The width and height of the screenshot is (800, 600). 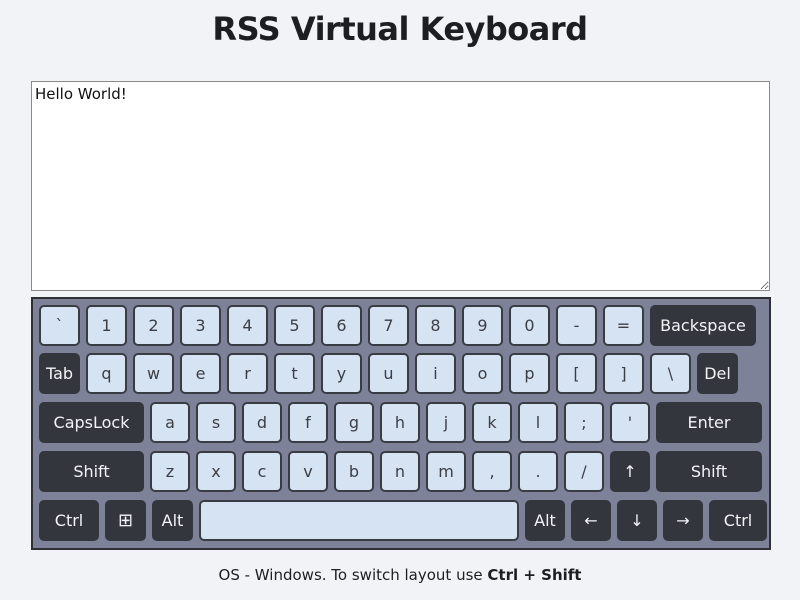 I want to click on key-9: 9, so click(x=482, y=325).